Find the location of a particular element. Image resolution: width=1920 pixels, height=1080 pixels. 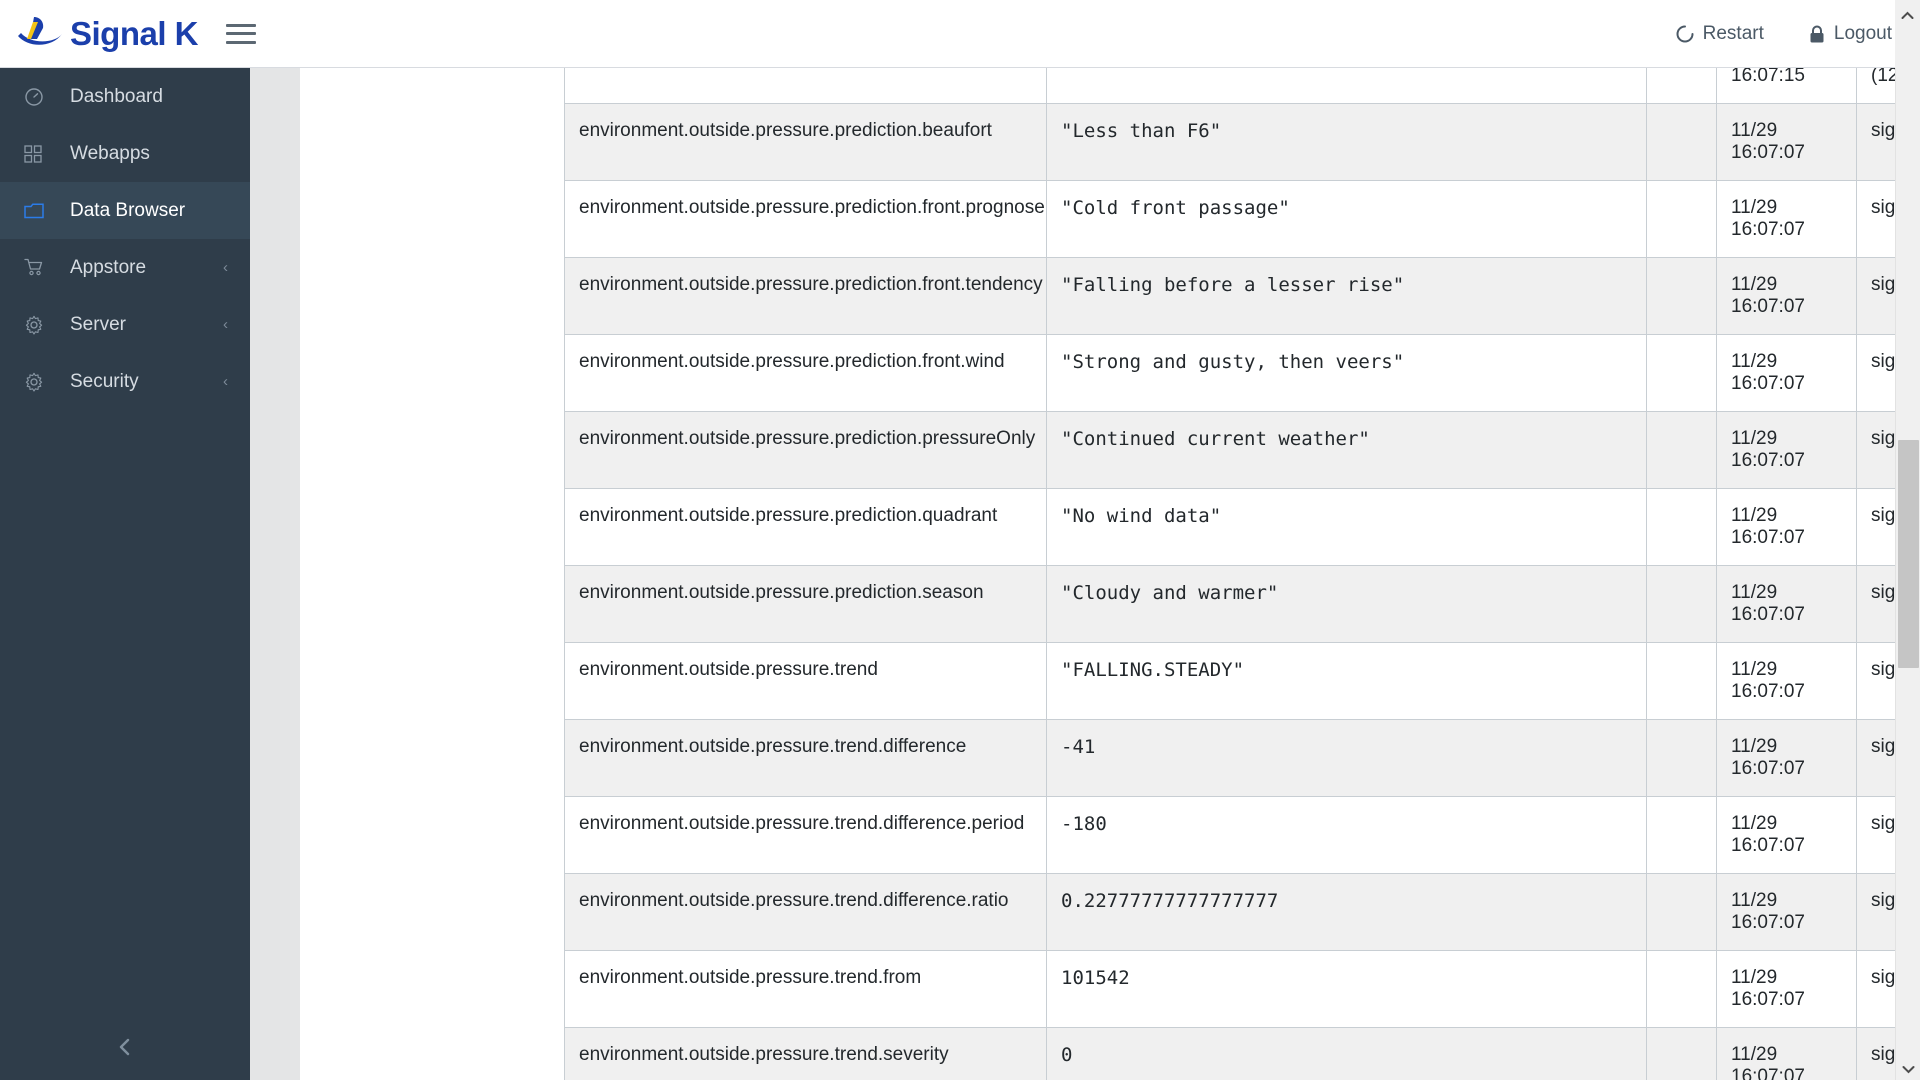

brand: Signal K is located at coordinates (106, 34).